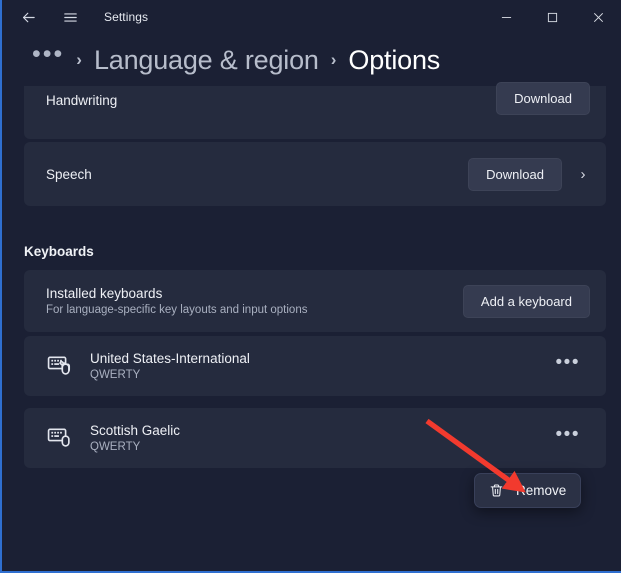  What do you see at coordinates (59, 251) in the screenshot?
I see `section-heading-keyboards: Keyboards` at bounding box center [59, 251].